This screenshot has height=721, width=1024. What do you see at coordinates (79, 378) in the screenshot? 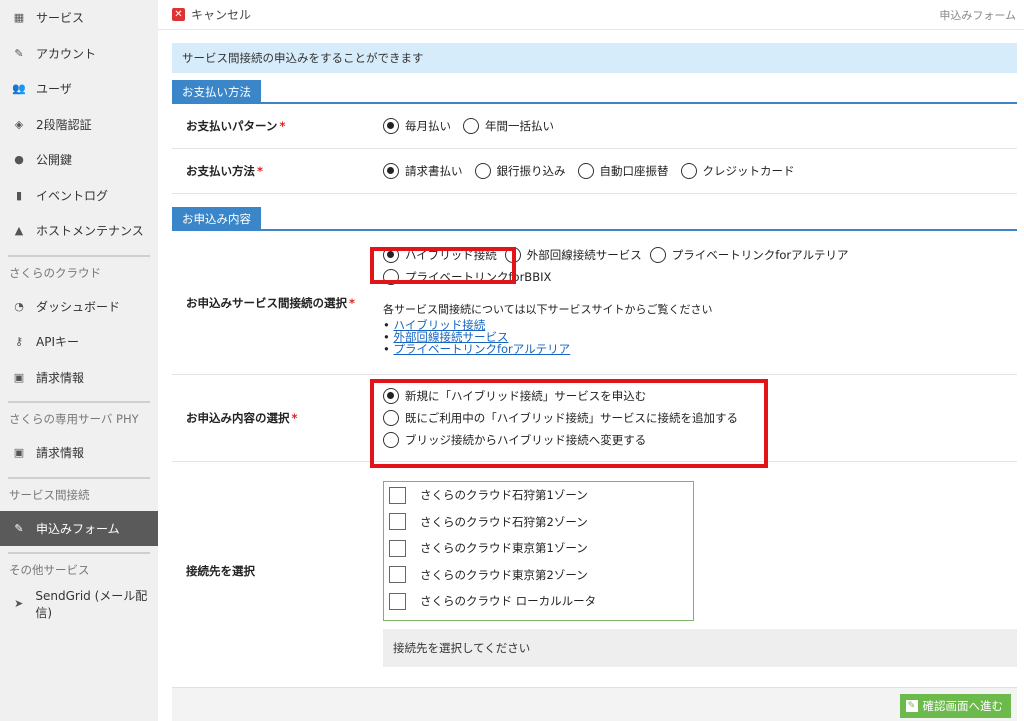
I see `sidebar-item-billing: ▣ 請求情報` at bounding box center [79, 378].